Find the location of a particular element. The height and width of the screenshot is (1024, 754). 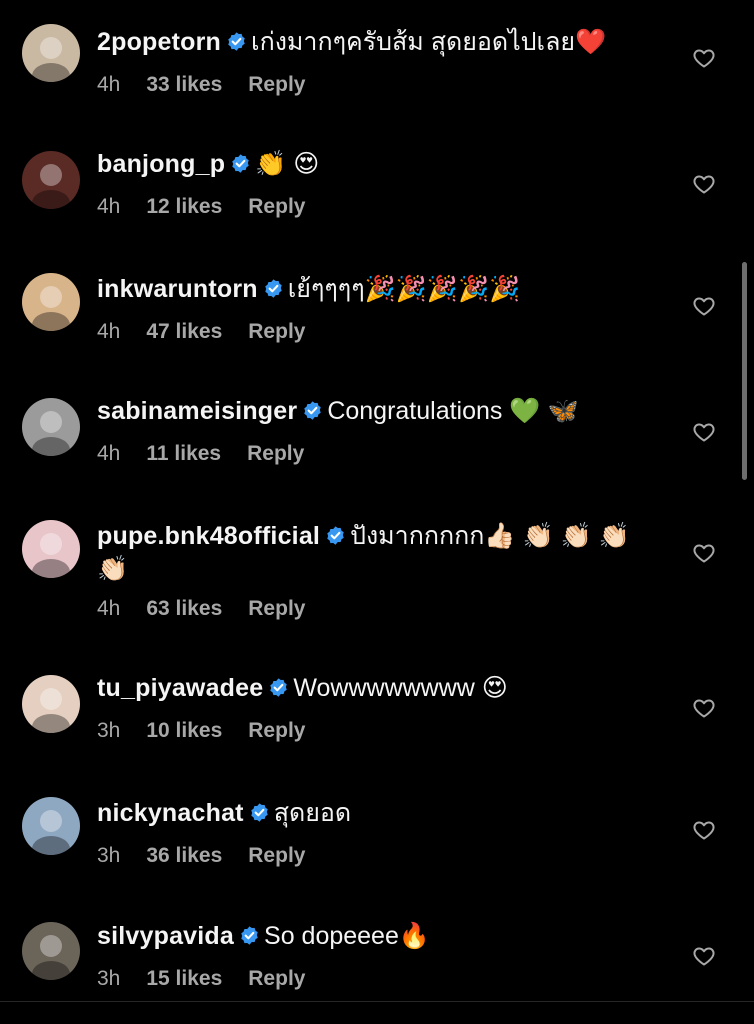

comment-body: tu_piyawadee Wowwwwwwww 😍 is located at coordinates (375, 688).